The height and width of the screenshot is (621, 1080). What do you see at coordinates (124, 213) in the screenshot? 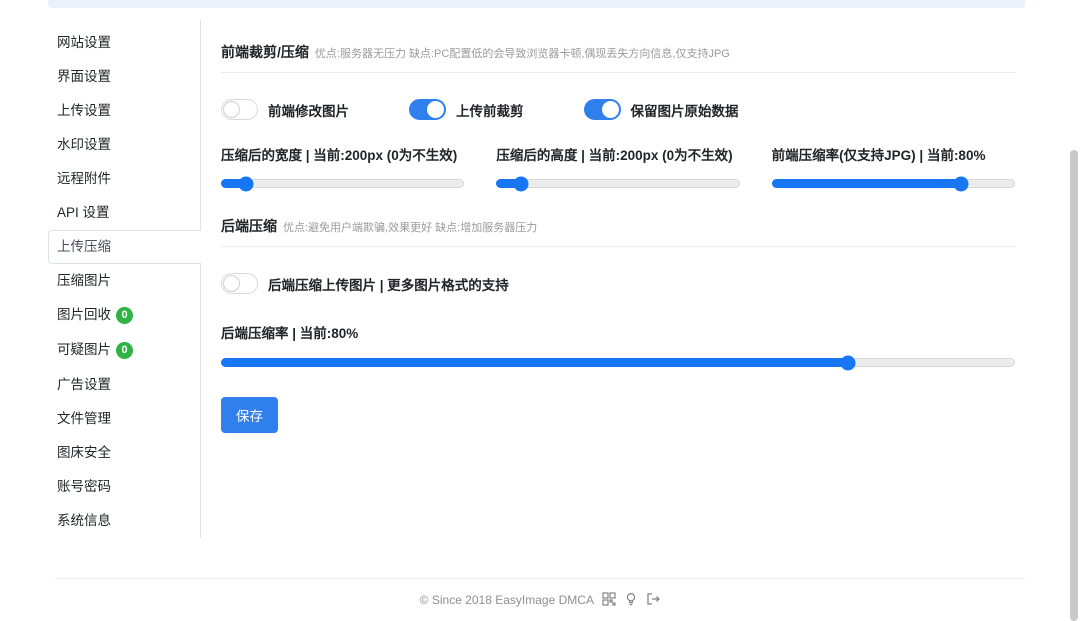
I see `sidebar-item-api-settings: API 设置` at bounding box center [124, 213].